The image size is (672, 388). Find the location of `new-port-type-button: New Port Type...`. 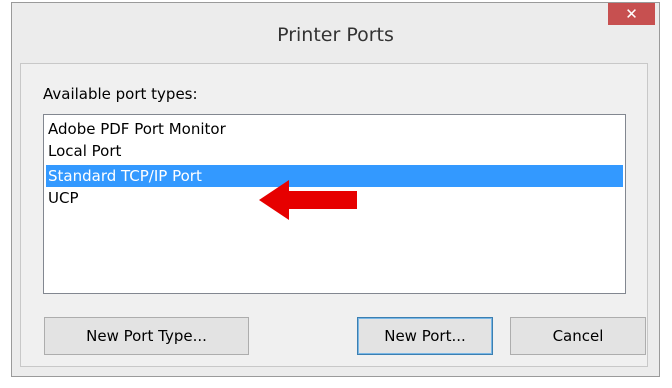

new-port-type-button: New Port Type... is located at coordinates (146, 336).